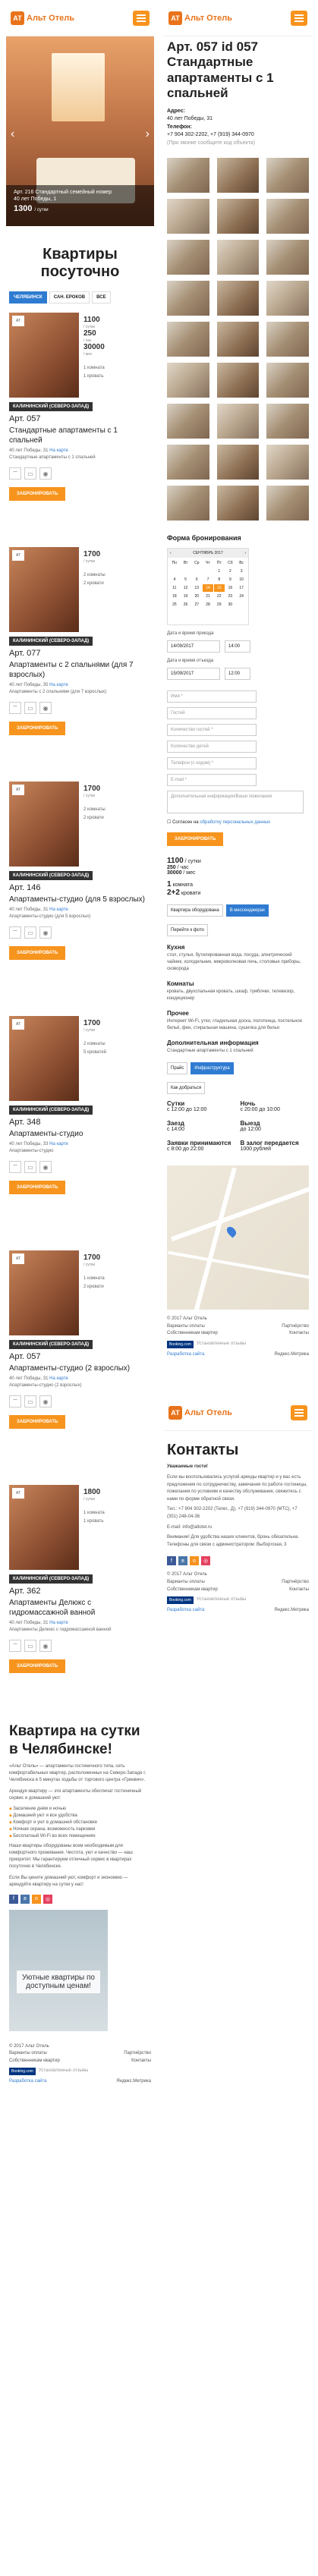  I want to click on calendar-next-icon: ›, so click(245, 553).